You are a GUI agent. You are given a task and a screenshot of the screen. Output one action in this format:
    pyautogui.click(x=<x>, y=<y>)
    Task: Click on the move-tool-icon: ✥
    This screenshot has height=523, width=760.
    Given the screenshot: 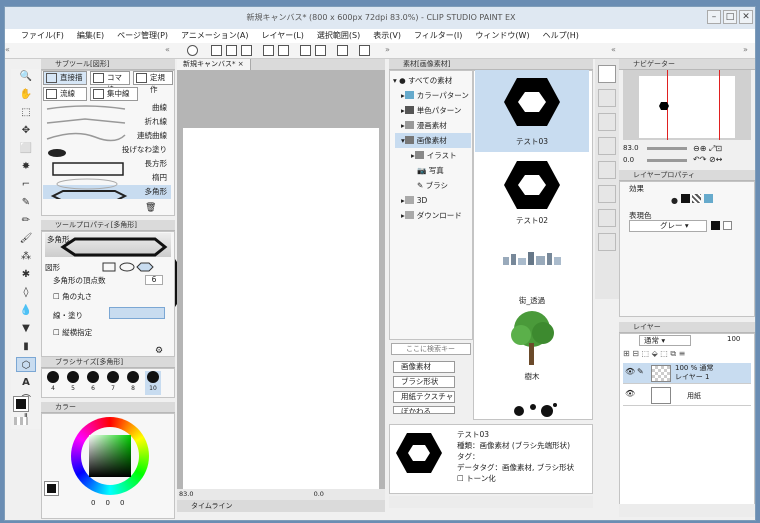 What is the action you would take?
    pyautogui.click(x=26, y=130)
    